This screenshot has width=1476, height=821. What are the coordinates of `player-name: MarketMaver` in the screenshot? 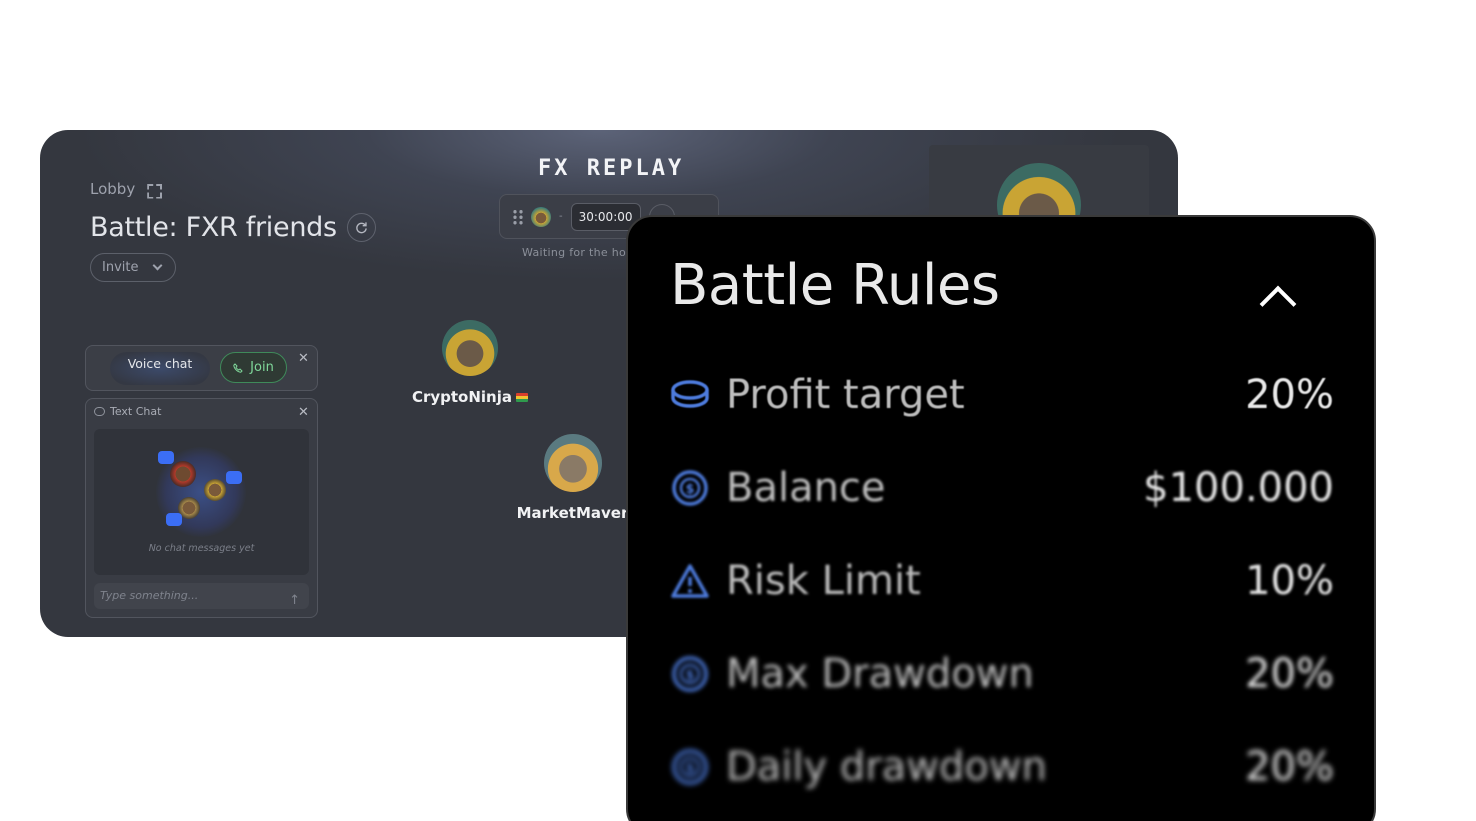 It's located at (572, 513).